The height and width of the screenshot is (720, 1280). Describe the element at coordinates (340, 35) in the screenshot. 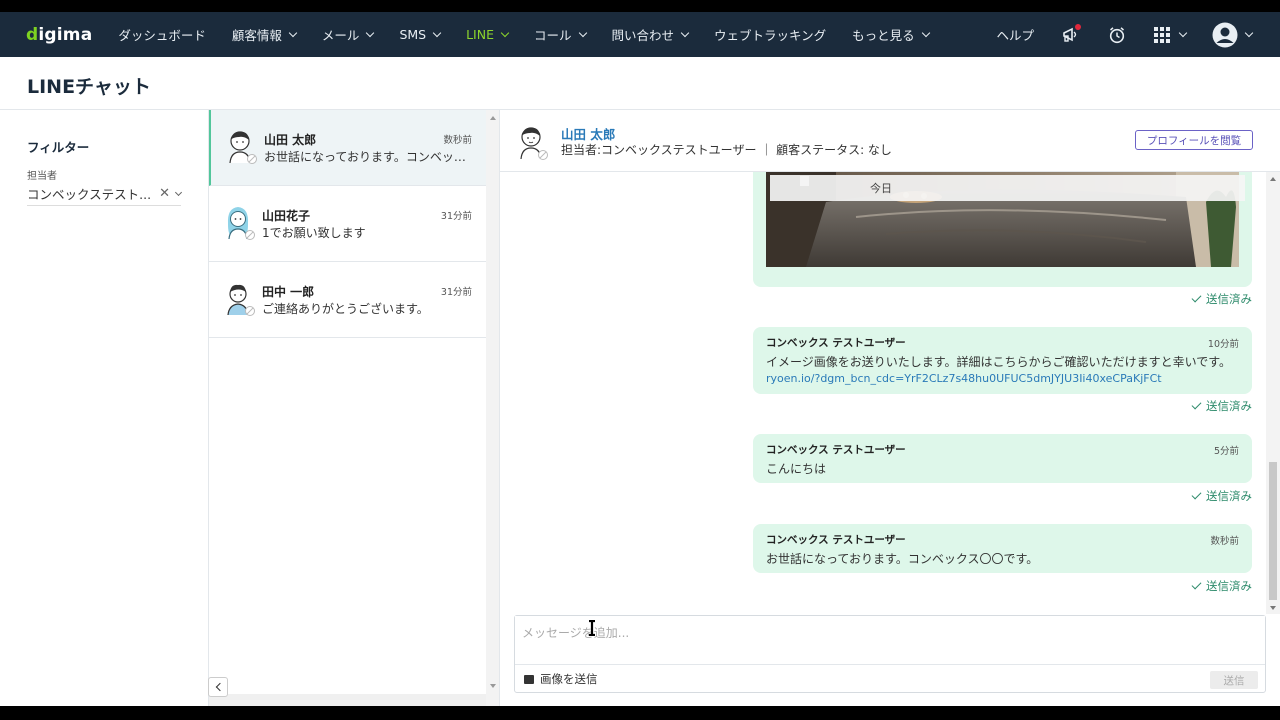

I see `nav-item-label: メール` at that location.